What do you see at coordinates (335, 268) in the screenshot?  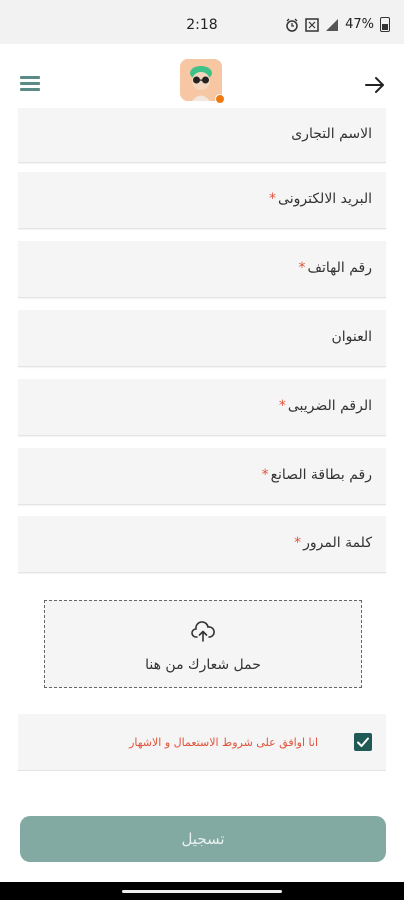 I see `field-label: رقم الهاتف*` at bounding box center [335, 268].